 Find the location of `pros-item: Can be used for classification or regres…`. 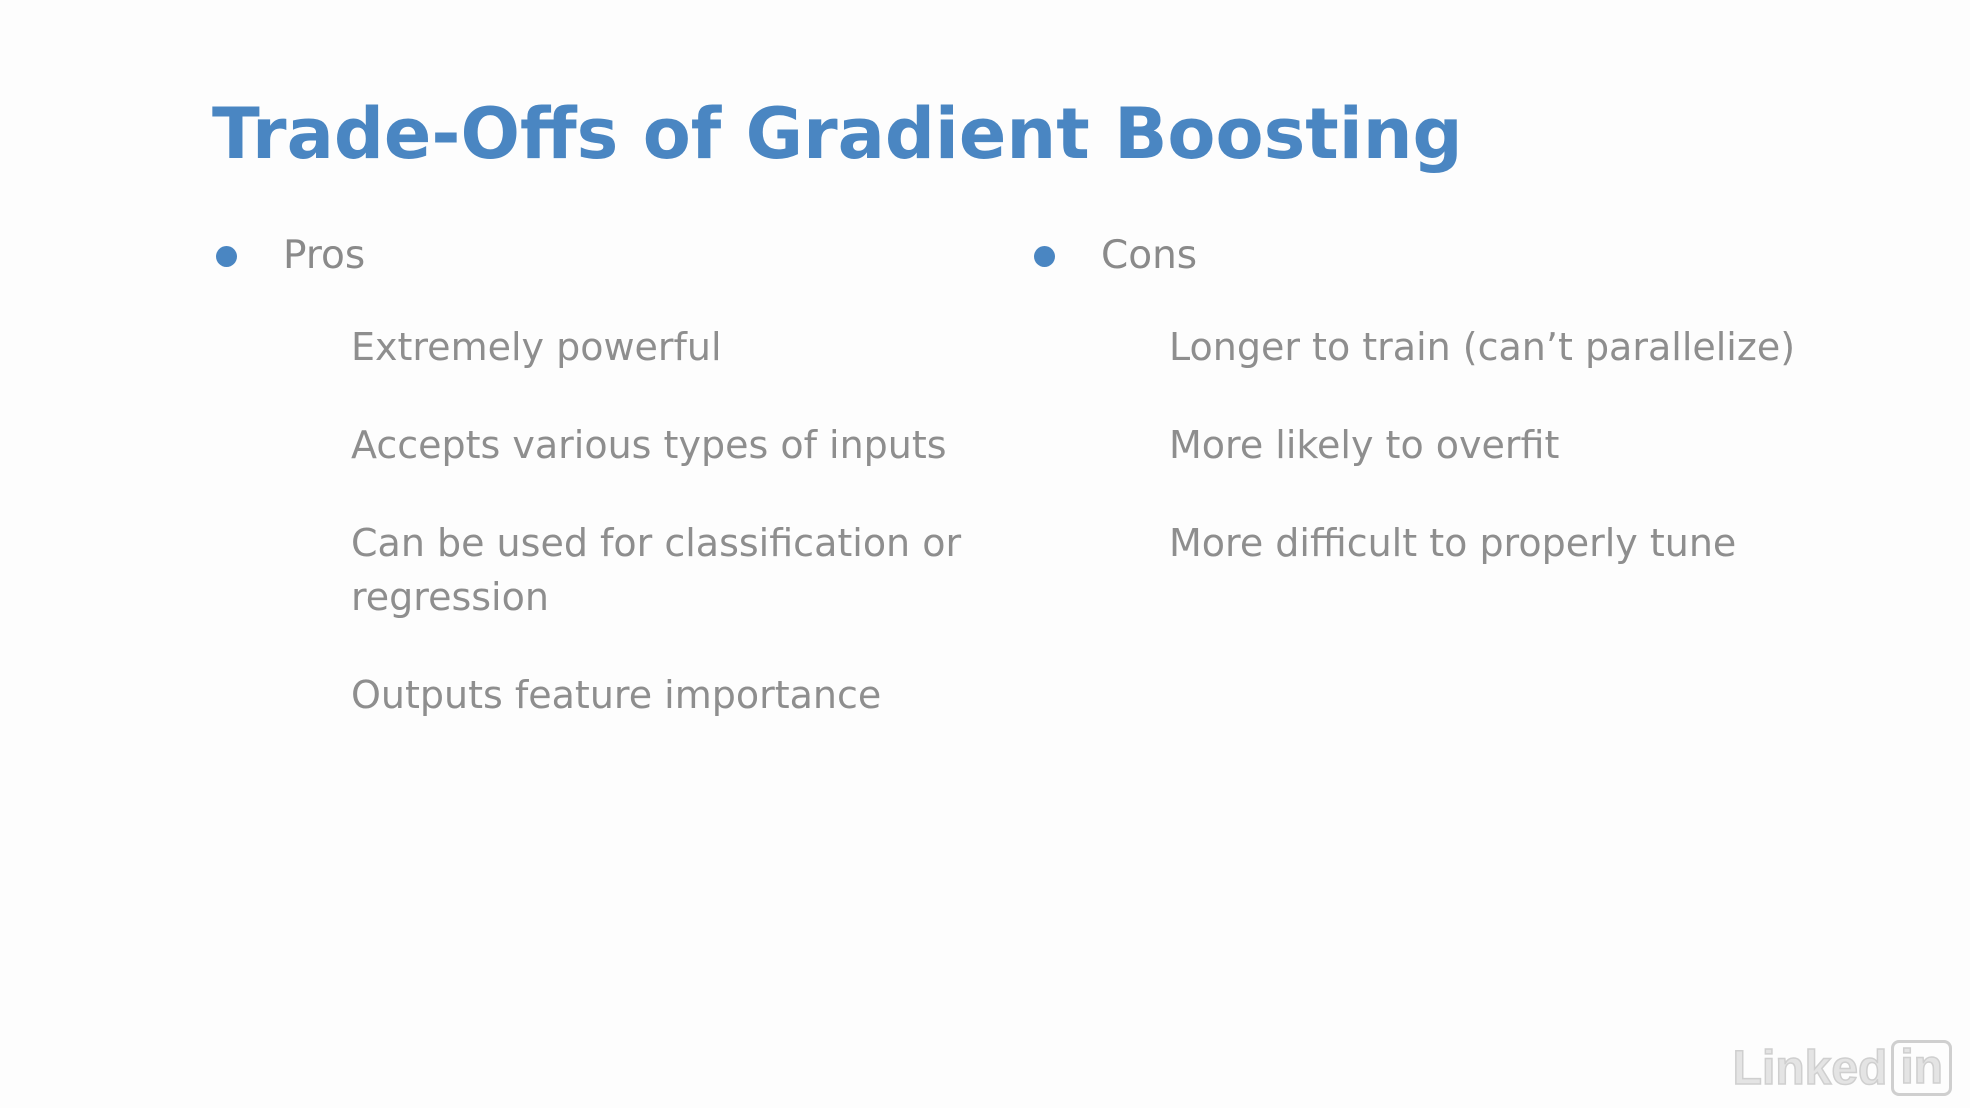

pros-item: Can be used for classification or regres… is located at coordinates (656, 570).